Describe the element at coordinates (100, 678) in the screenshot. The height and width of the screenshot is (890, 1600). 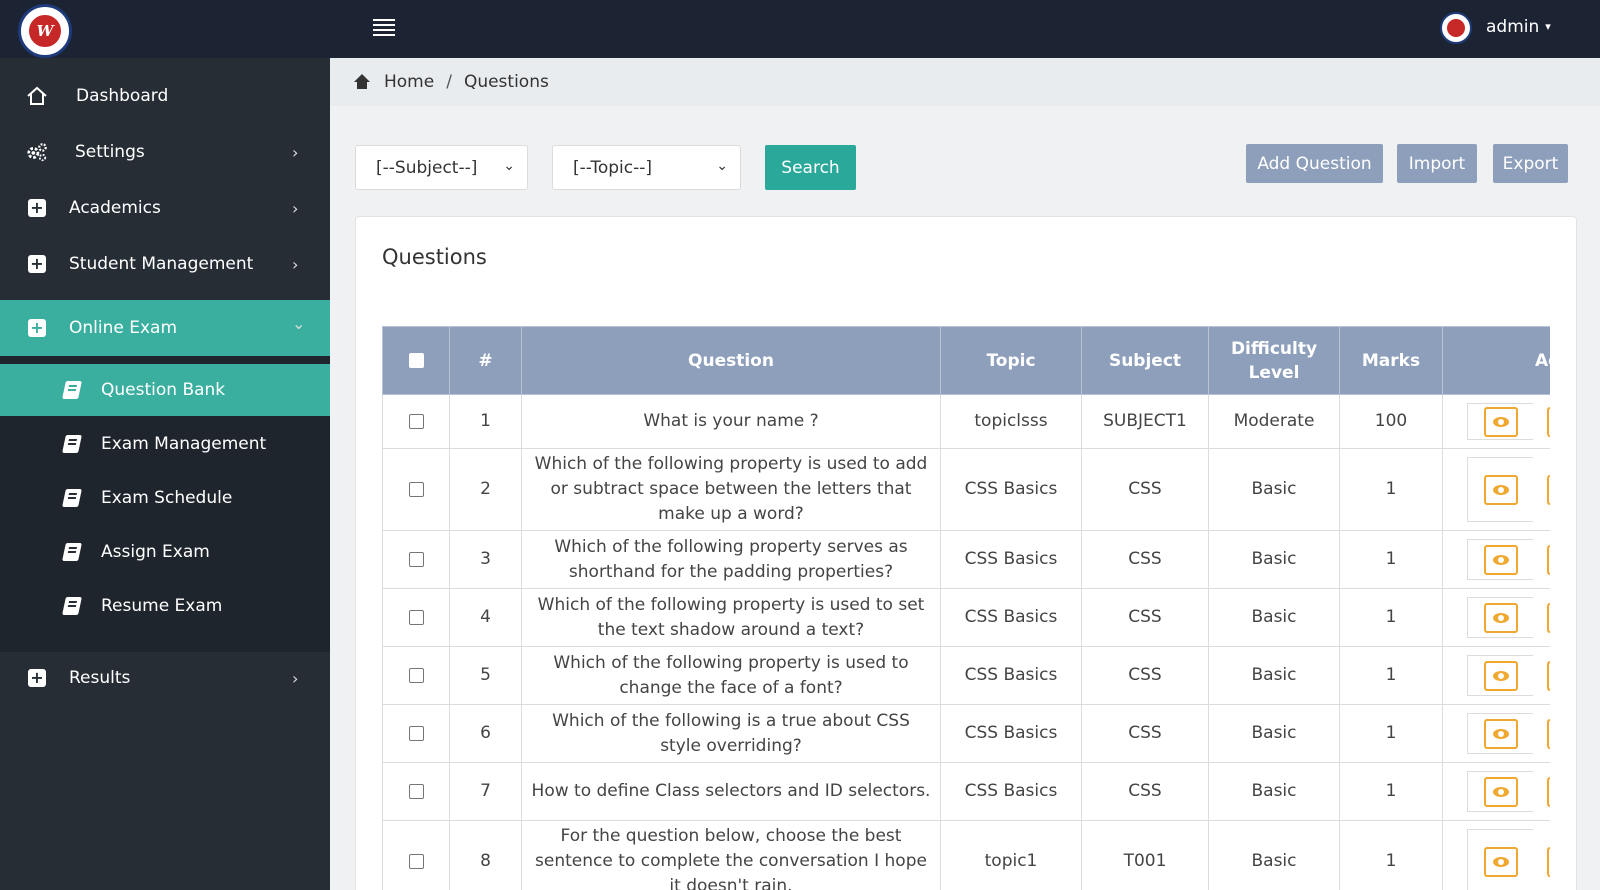
I see `sidebar-item-label: Results` at that location.